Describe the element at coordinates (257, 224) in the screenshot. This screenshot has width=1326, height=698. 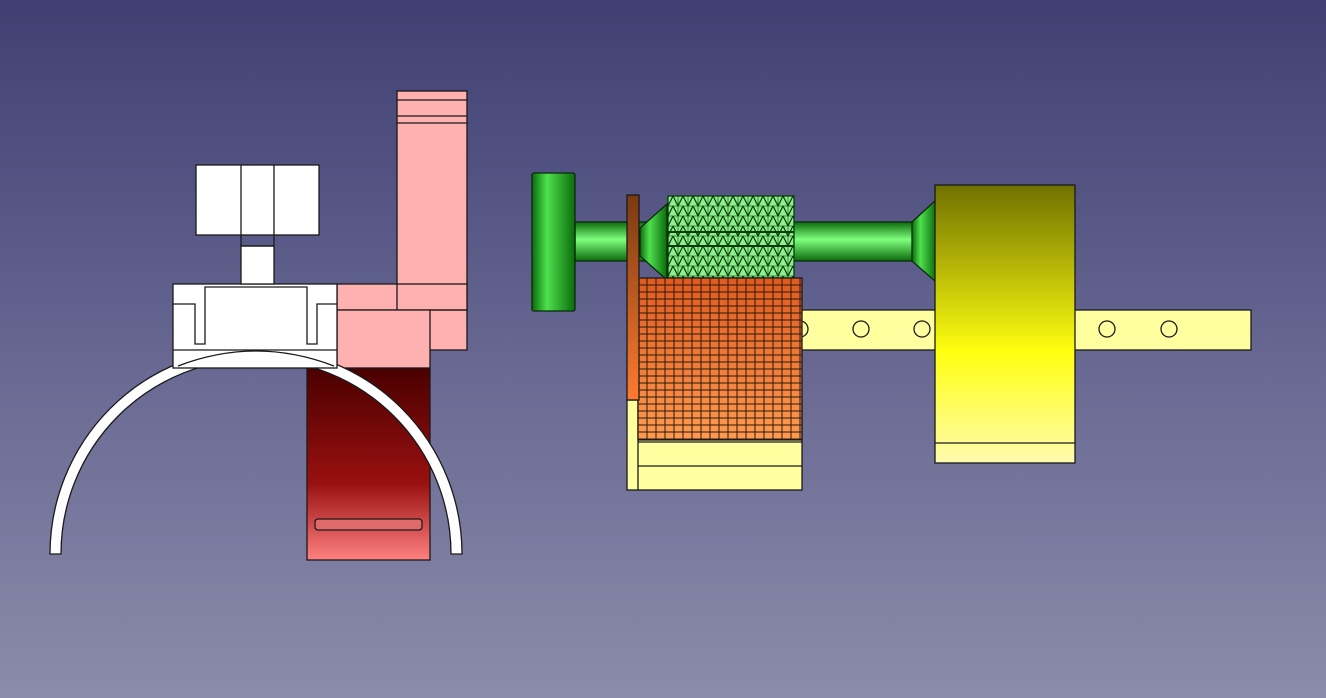
I see `t-knob` at that location.